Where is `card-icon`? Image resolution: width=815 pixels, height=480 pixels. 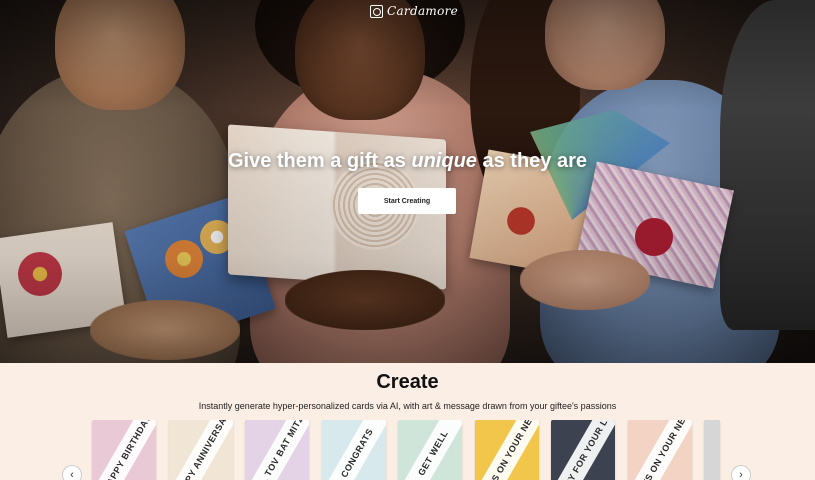
card-icon is located at coordinates (376, 11).